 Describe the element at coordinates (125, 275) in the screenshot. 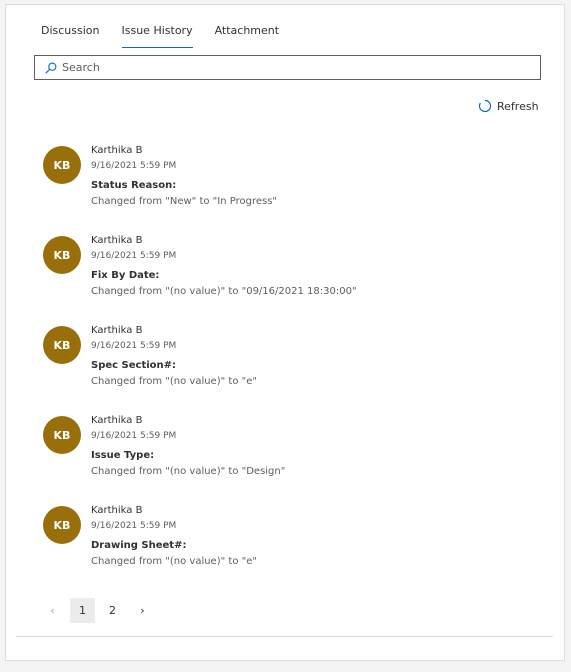

I see `field-name: Fix By Date:` at that location.